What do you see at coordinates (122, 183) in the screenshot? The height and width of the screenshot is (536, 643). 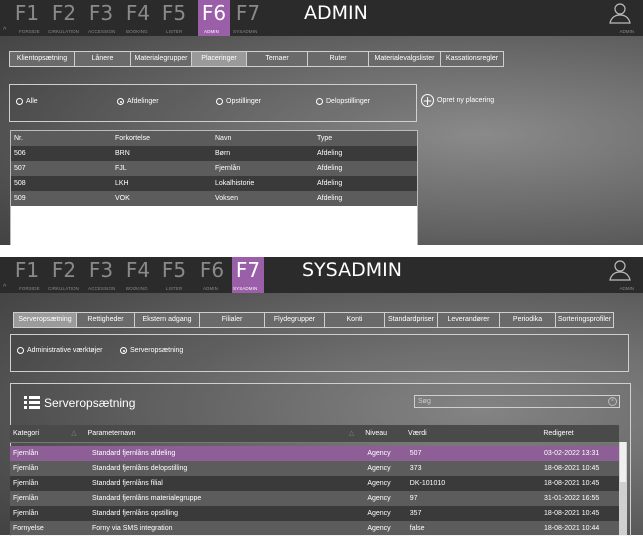 I see `cell-forkortelse: LKH` at bounding box center [122, 183].